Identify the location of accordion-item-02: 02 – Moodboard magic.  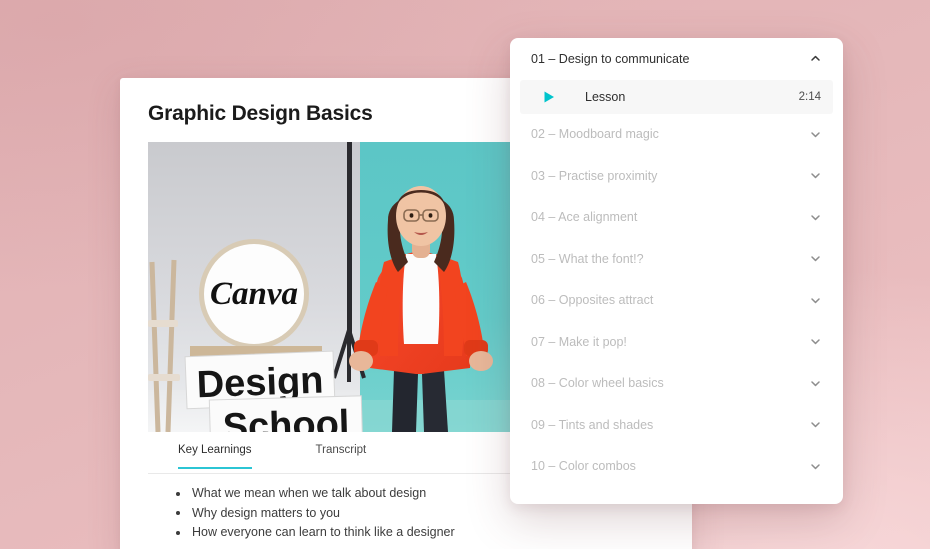
(676, 135).